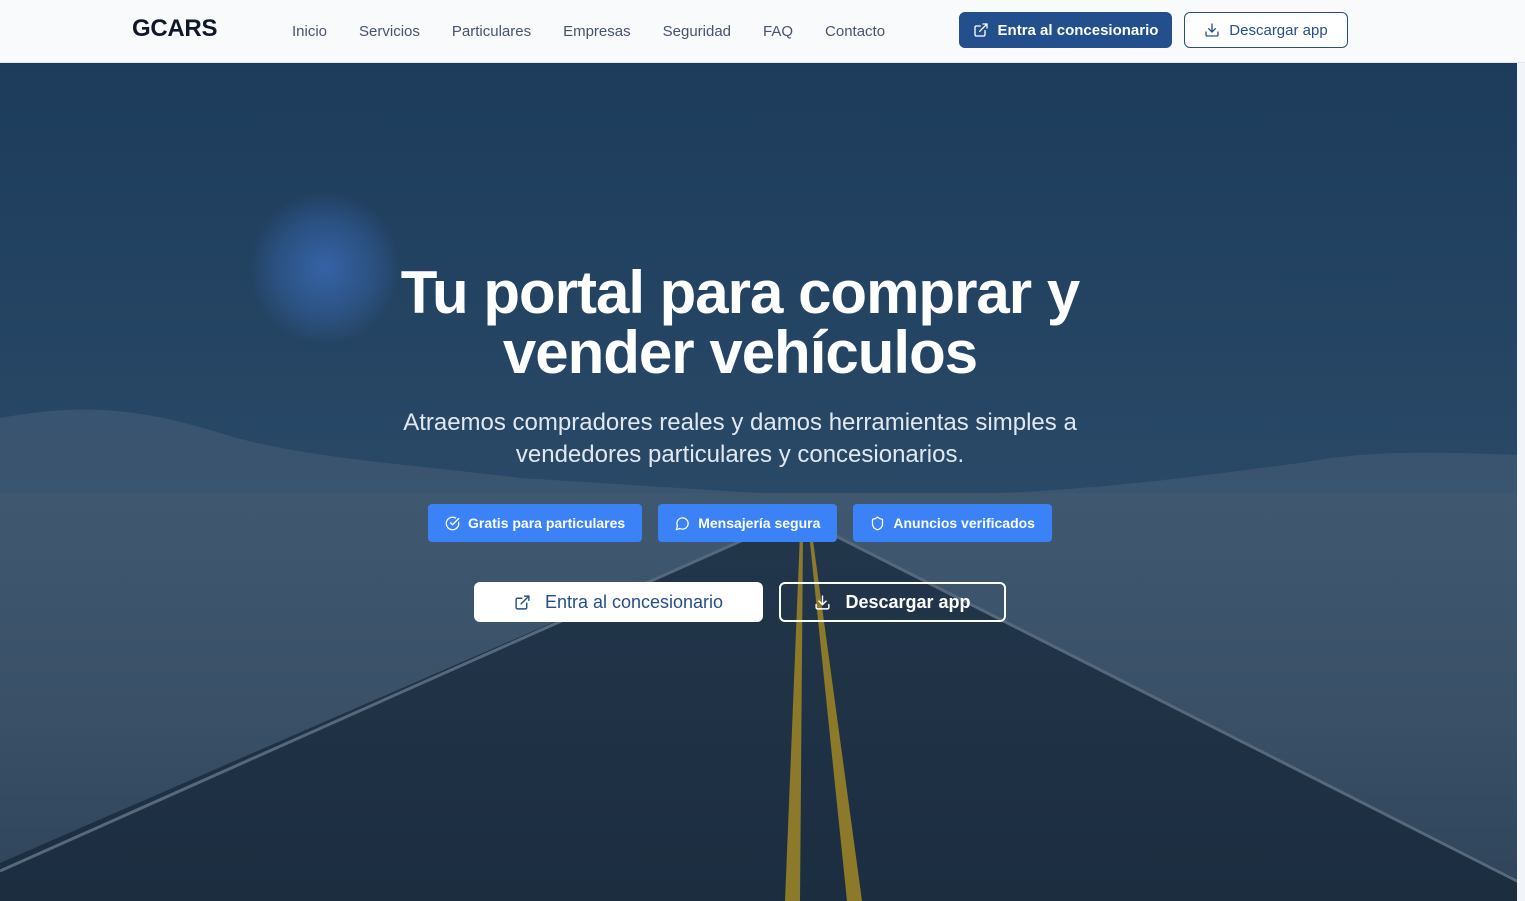  What do you see at coordinates (634, 601) in the screenshot?
I see `hero-dealer-button-label: Entra al concesionario` at bounding box center [634, 601].